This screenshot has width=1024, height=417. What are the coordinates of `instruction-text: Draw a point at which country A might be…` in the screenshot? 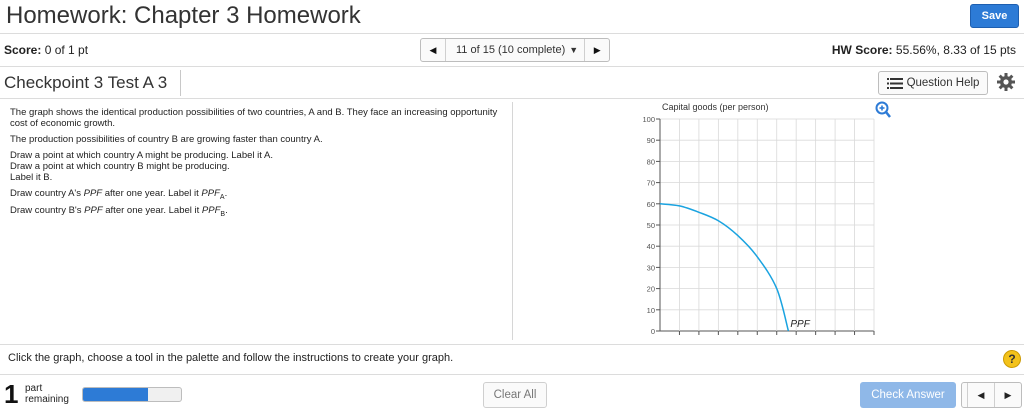 It's located at (141, 166).